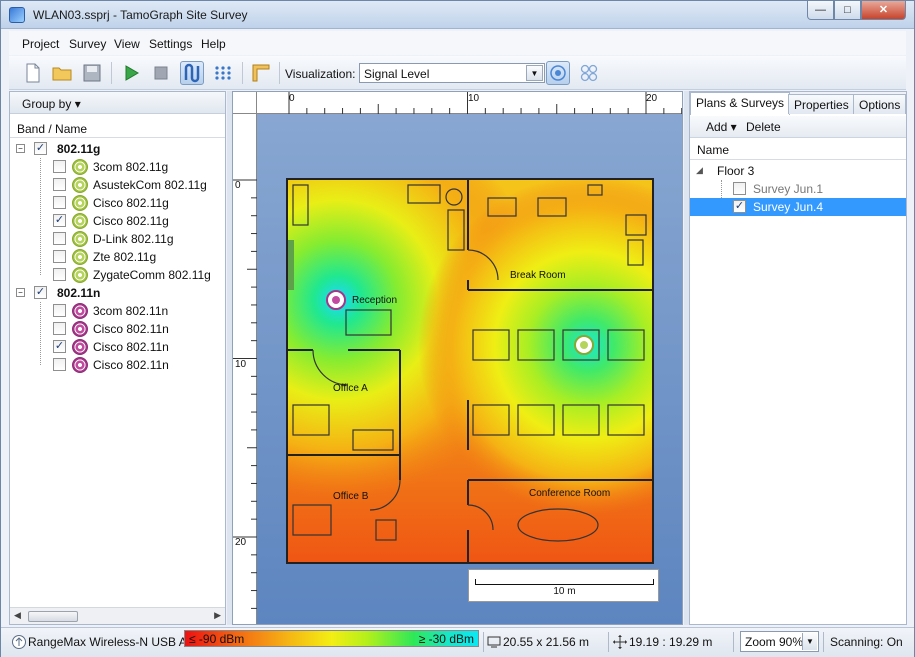 The width and height of the screenshot is (915, 657). What do you see at coordinates (131, 347) in the screenshot?
I see `ap-label: Cisco 802.11n` at bounding box center [131, 347].